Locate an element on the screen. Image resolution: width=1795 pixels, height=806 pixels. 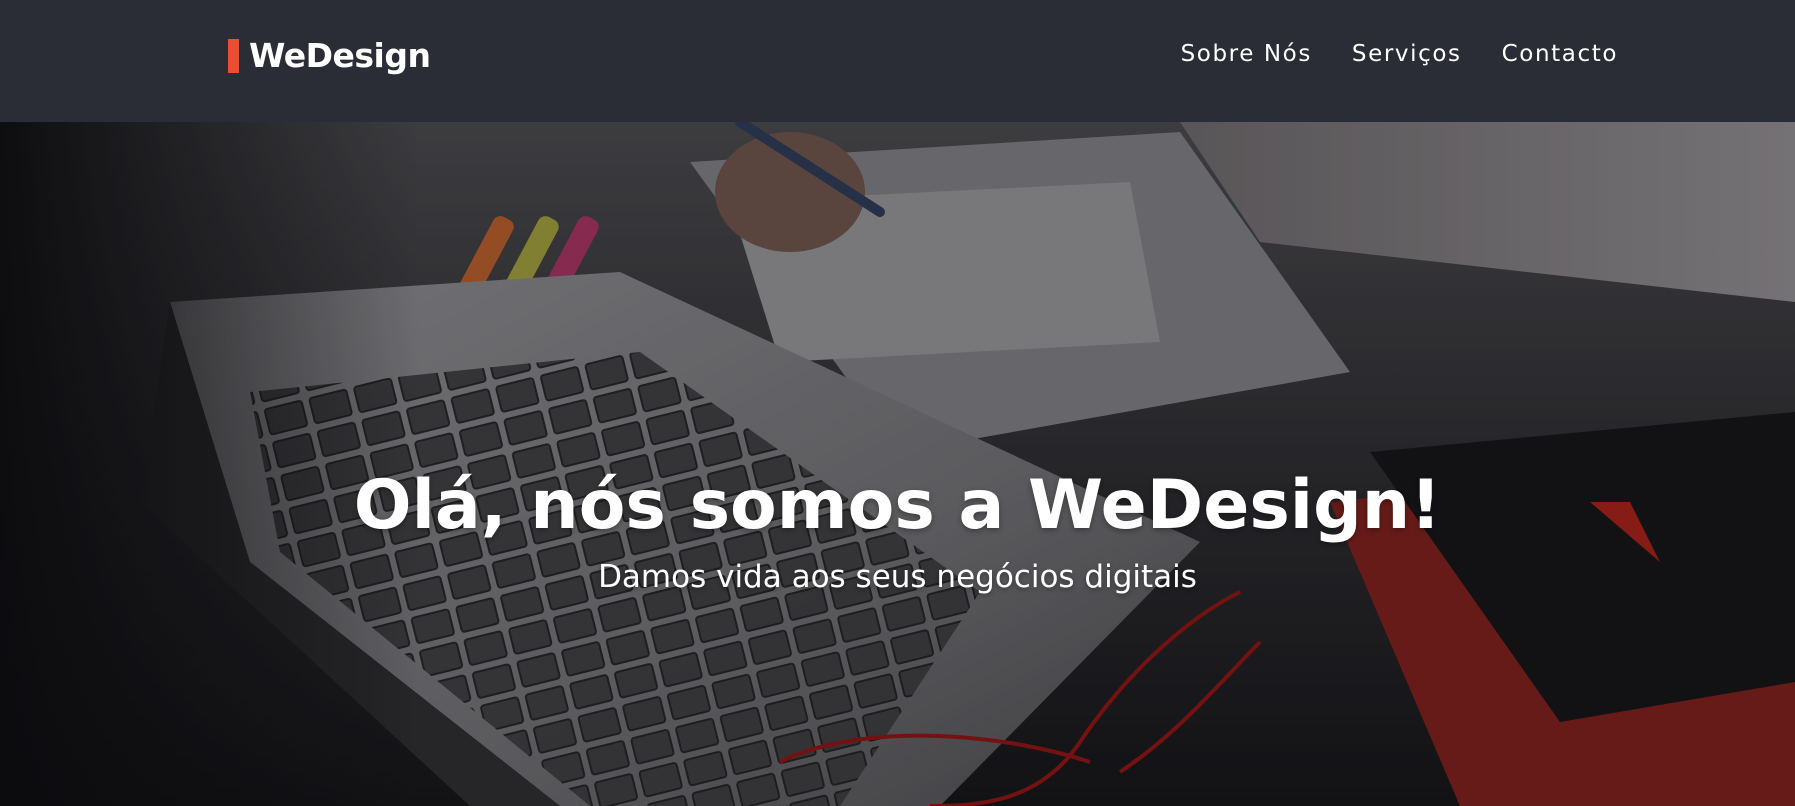
nav-item-contacto: Contacto is located at coordinates (1560, 54).